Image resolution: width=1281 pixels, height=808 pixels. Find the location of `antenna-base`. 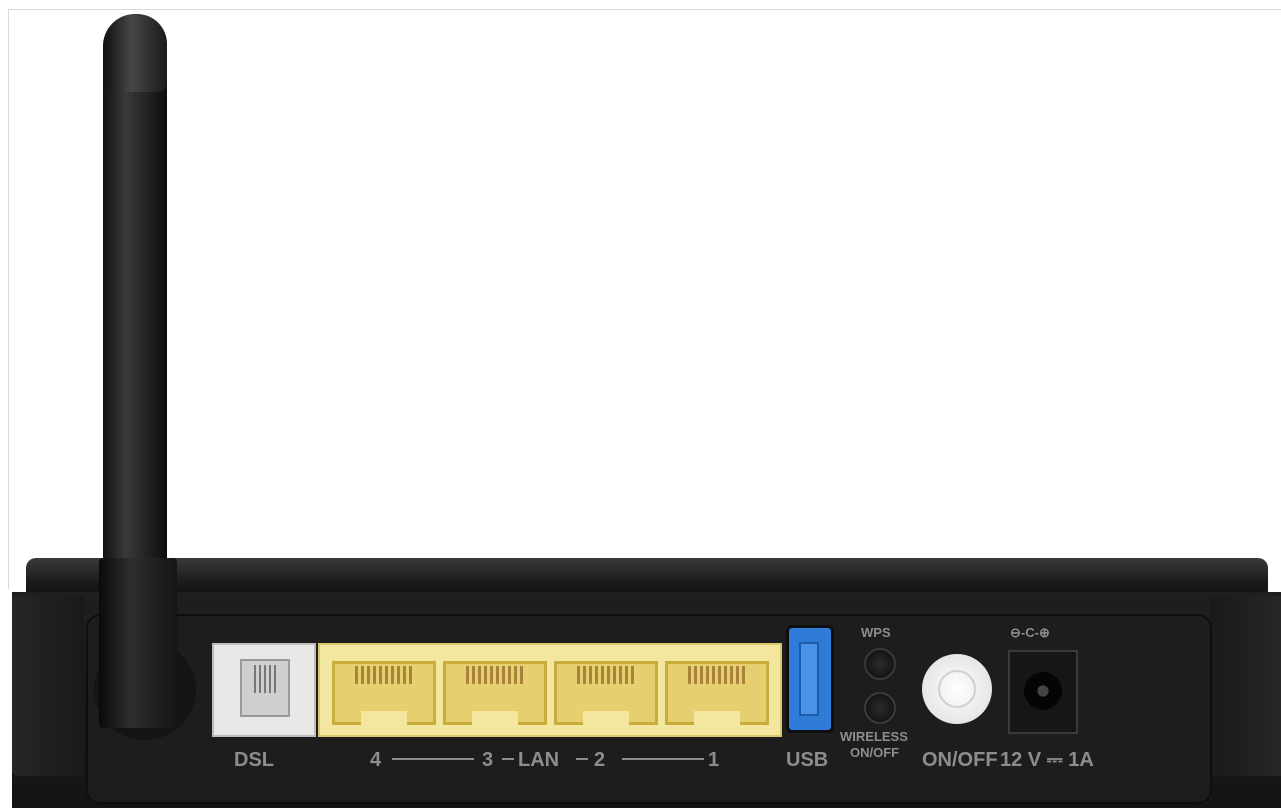

antenna-base is located at coordinates (138, 643).